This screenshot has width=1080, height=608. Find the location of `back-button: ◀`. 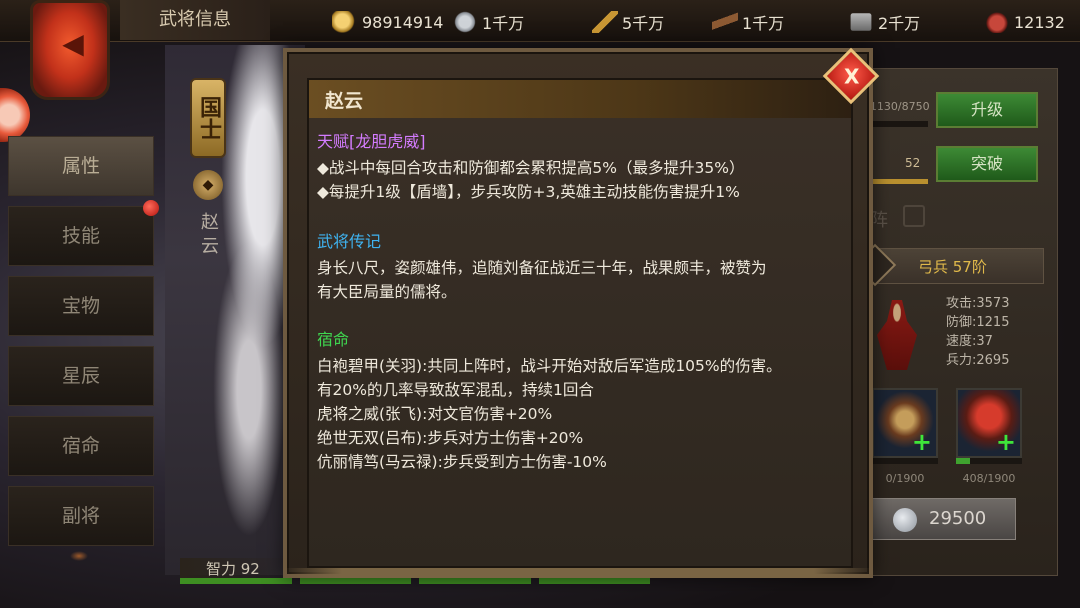

back-button: ◀ is located at coordinates (70, 50).